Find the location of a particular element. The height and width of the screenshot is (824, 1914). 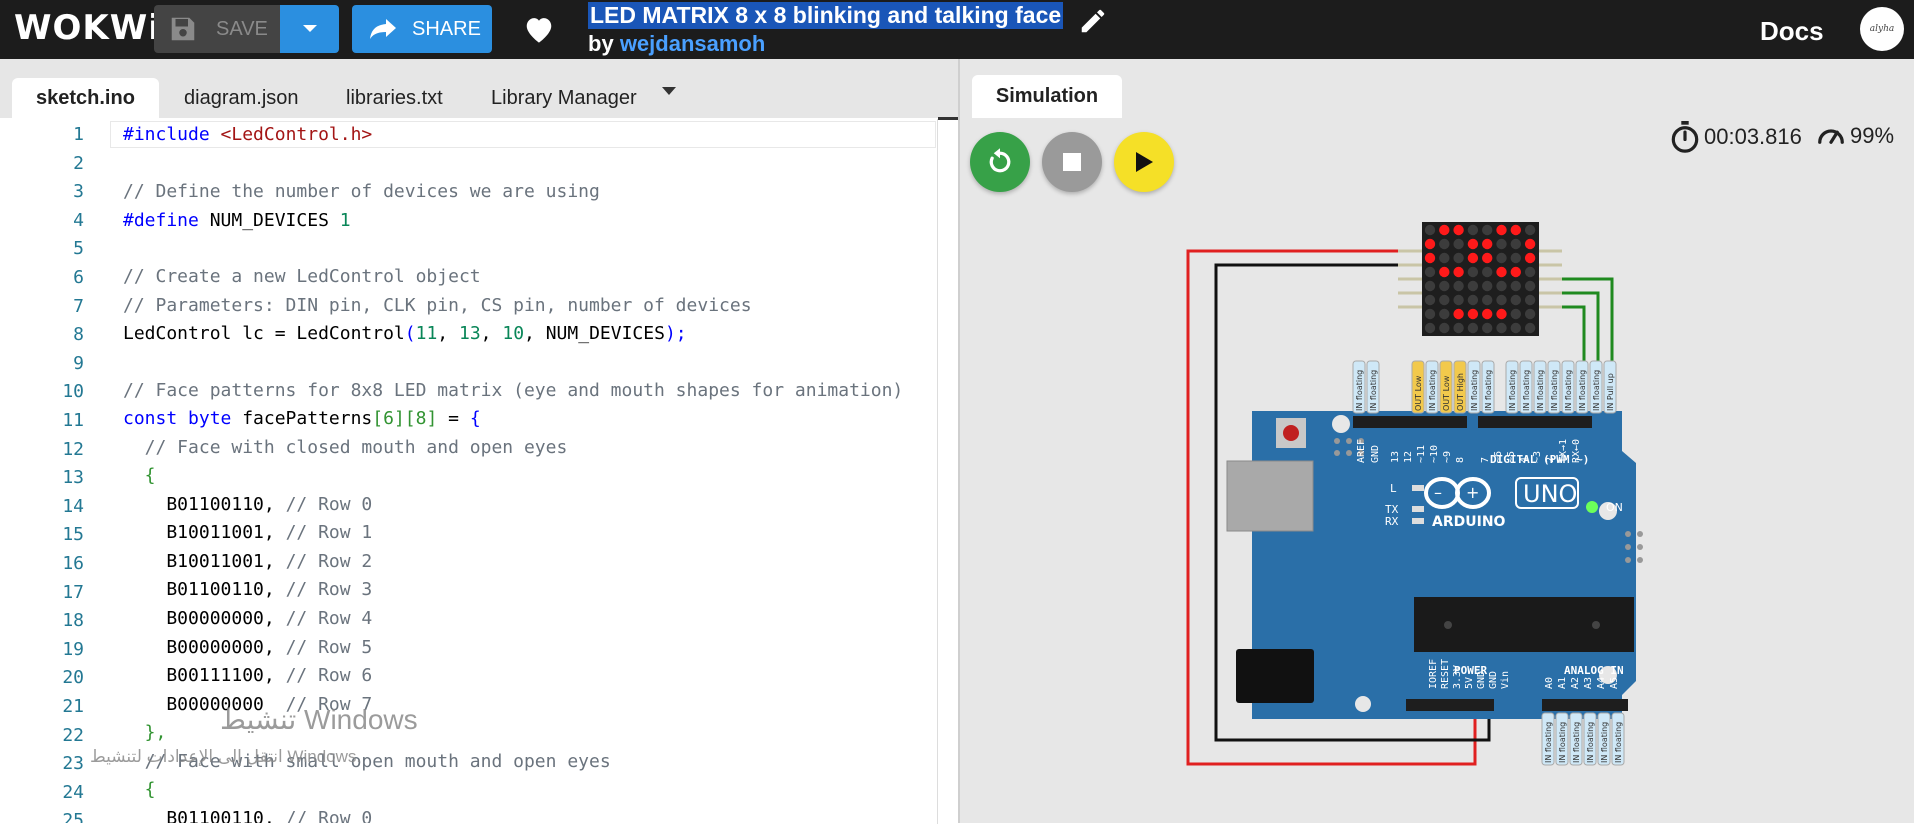

code-line-16: B10011001, // Row 2 is located at coordinates (248, 561).